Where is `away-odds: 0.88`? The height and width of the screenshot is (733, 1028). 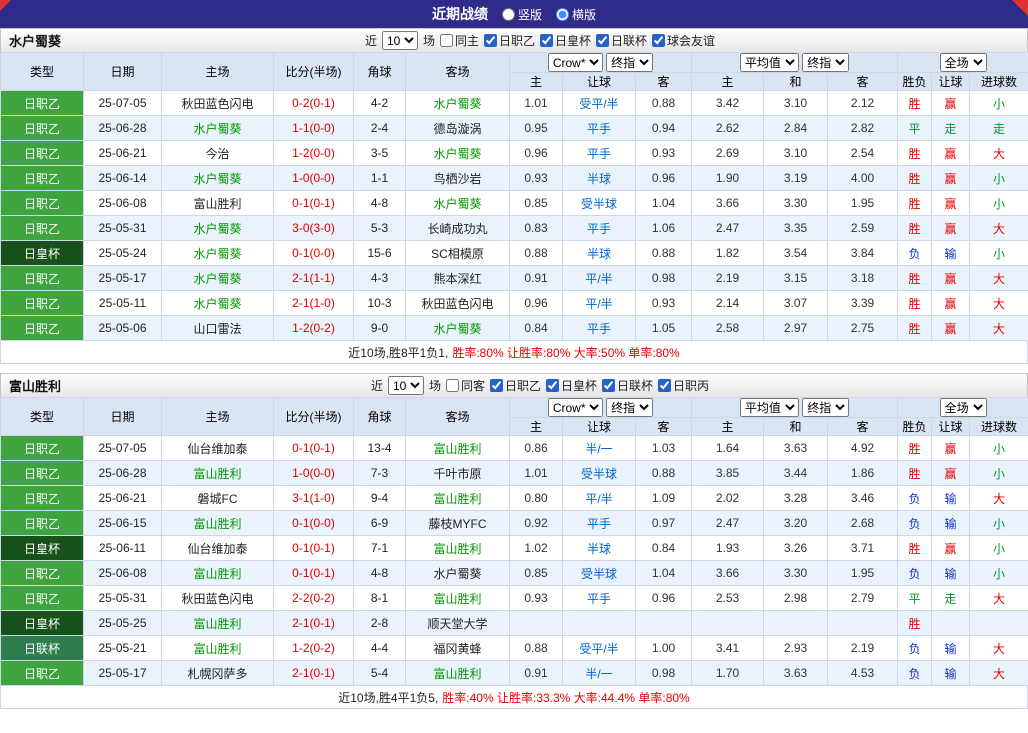 away-odds: 0.88 is located at coordinates (663, 253).